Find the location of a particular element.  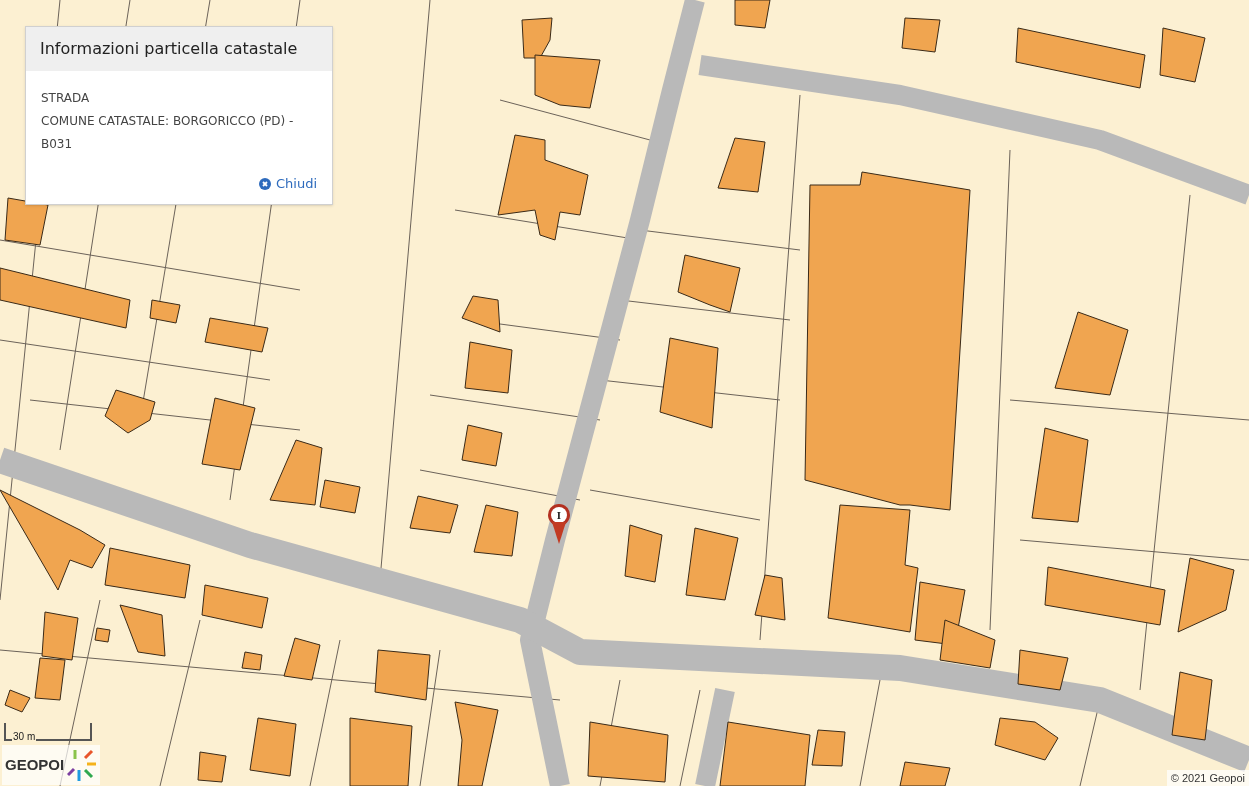

popup-info-text: STRADA is located at coordinates (66, 98).